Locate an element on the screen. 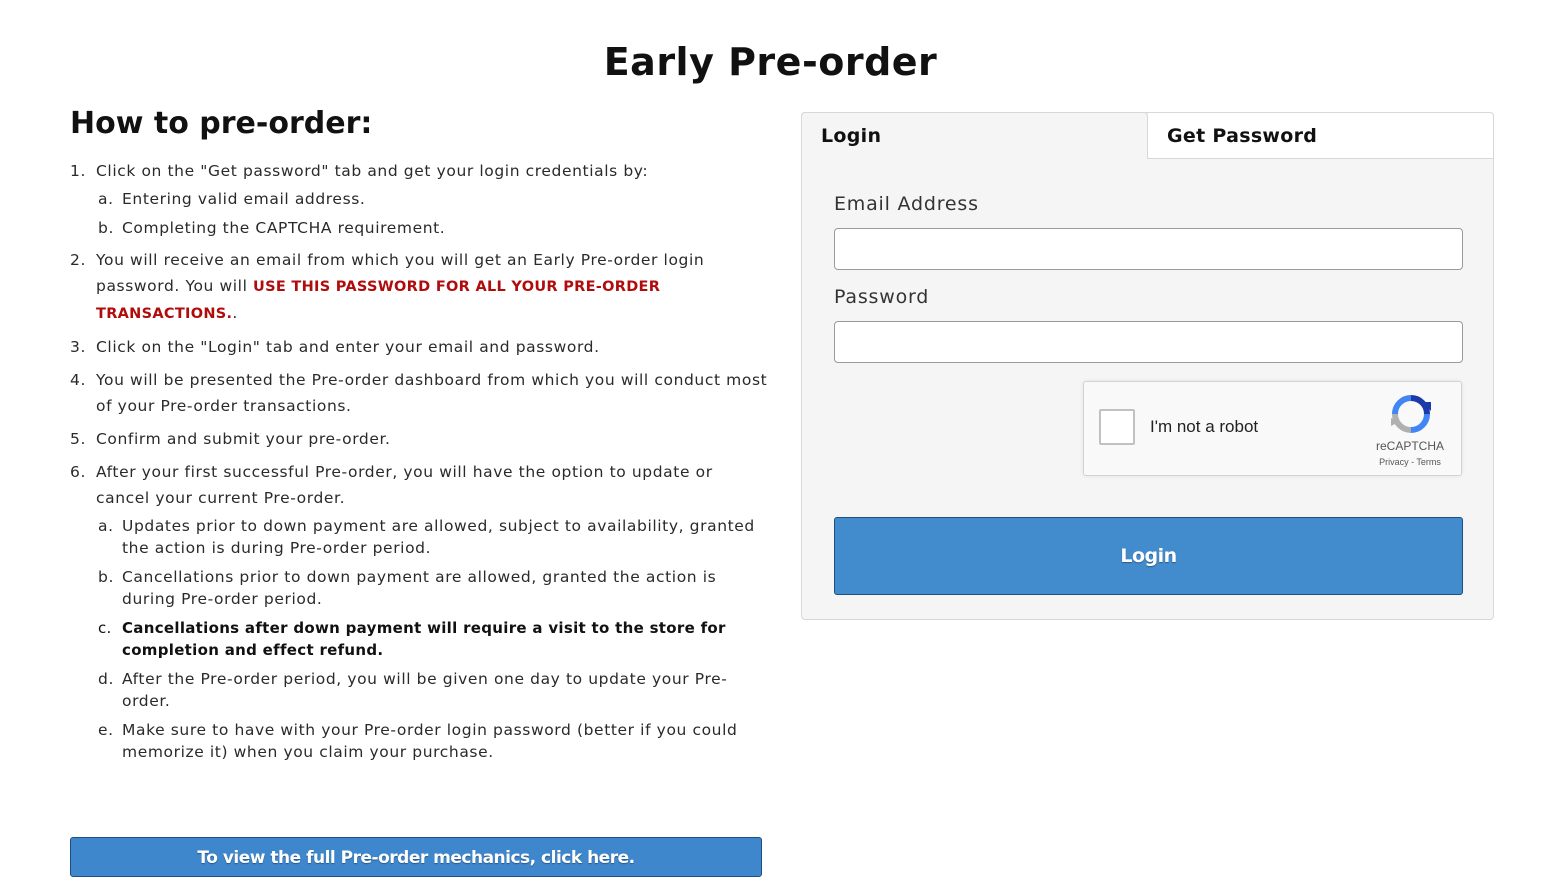  sub-letter: c. is located at coordinates (105, 628).